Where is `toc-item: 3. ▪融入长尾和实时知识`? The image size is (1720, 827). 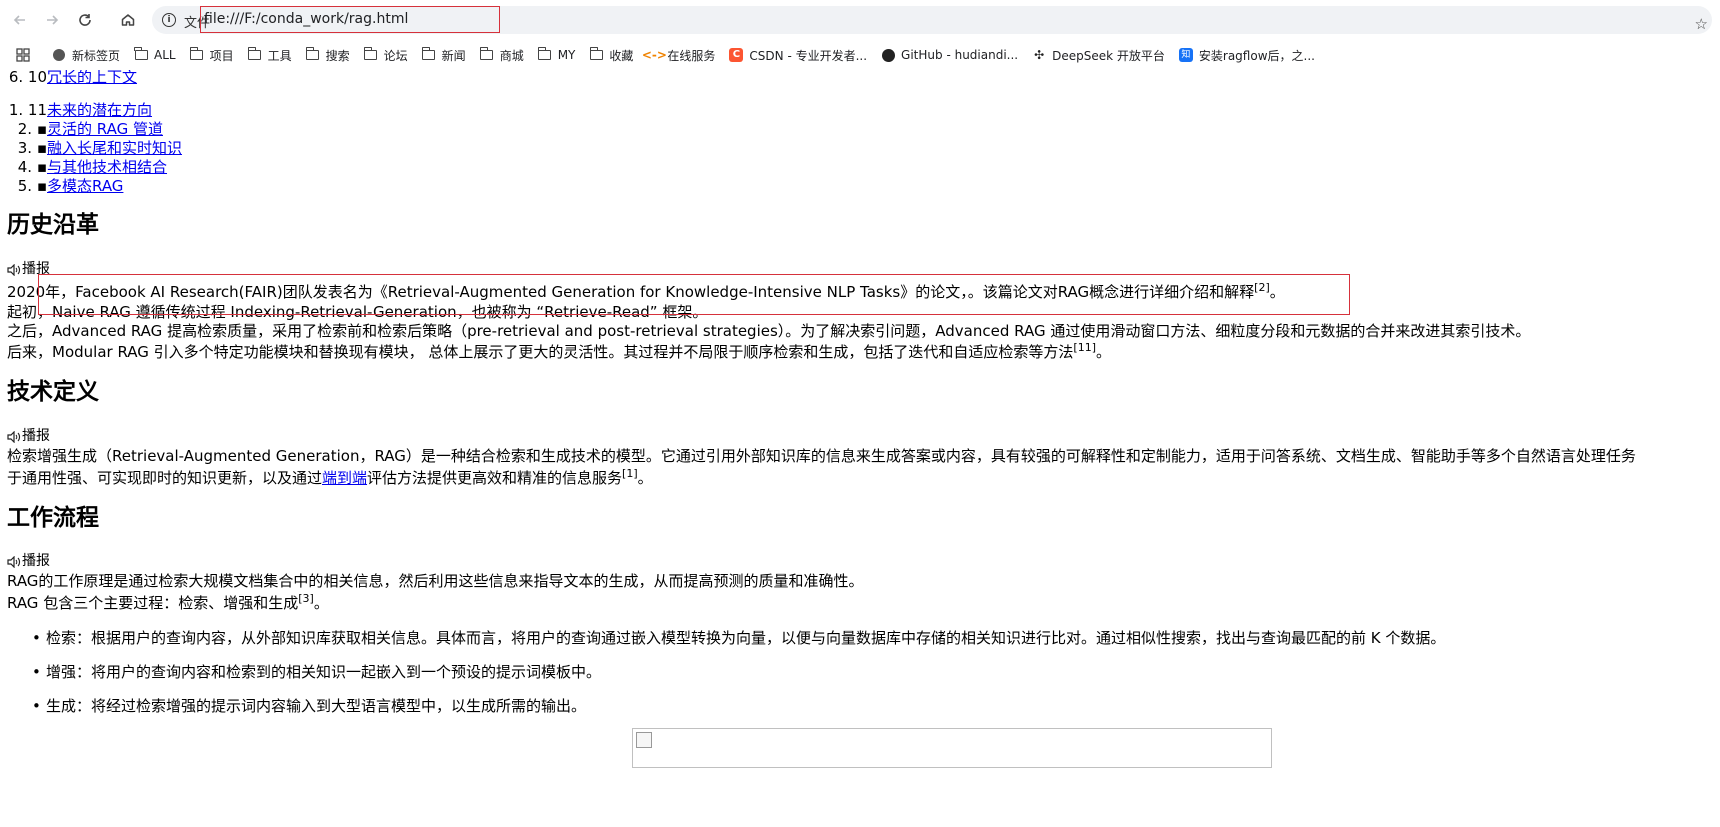
toc-item: 3. ▪融入长尾和实时知识 is located at coordinates (91, 148).